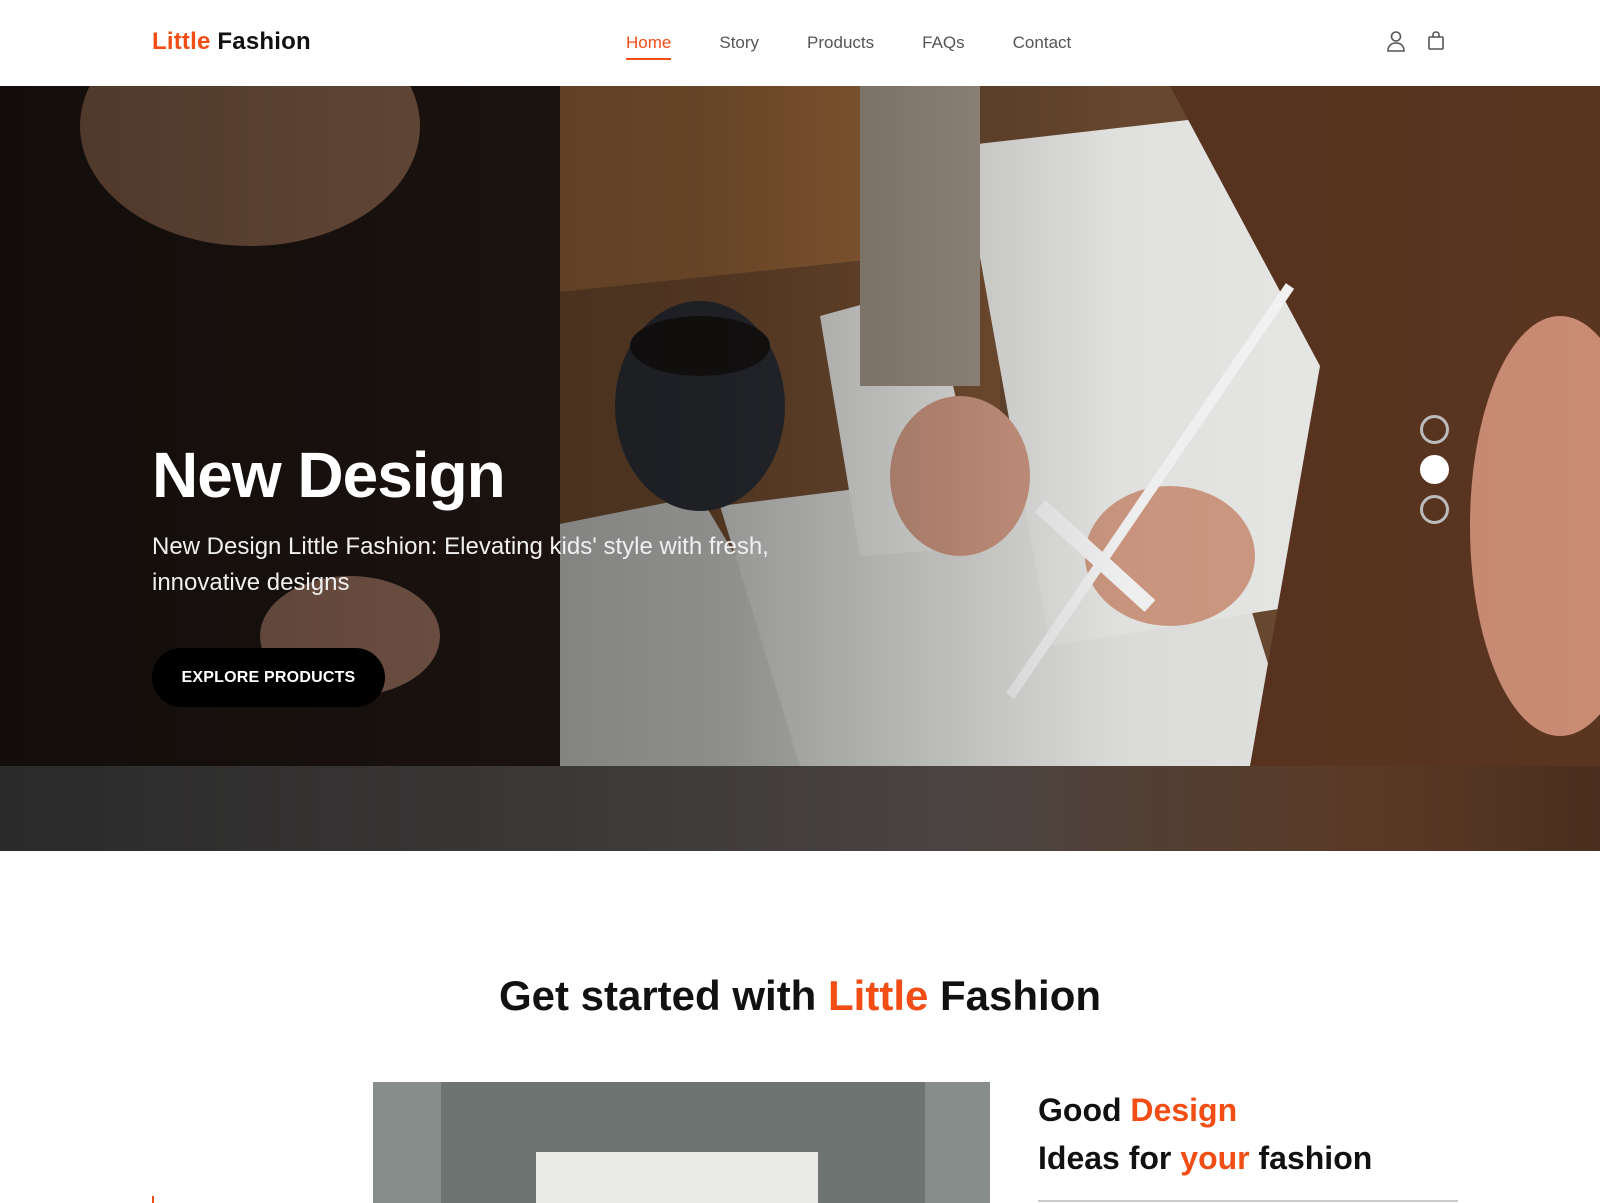  What do you see at coordinates (181, 41) in the screenshot?
I see `brand-accent: Little` at bounding box center [181, 41].